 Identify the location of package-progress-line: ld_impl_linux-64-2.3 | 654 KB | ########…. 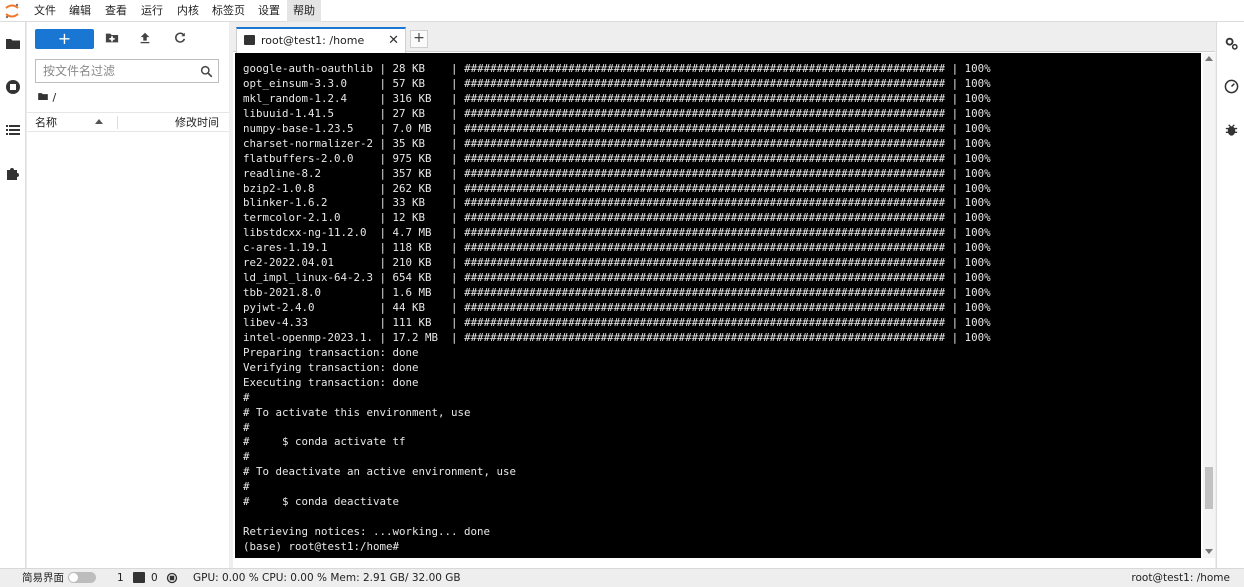
(617, 278).